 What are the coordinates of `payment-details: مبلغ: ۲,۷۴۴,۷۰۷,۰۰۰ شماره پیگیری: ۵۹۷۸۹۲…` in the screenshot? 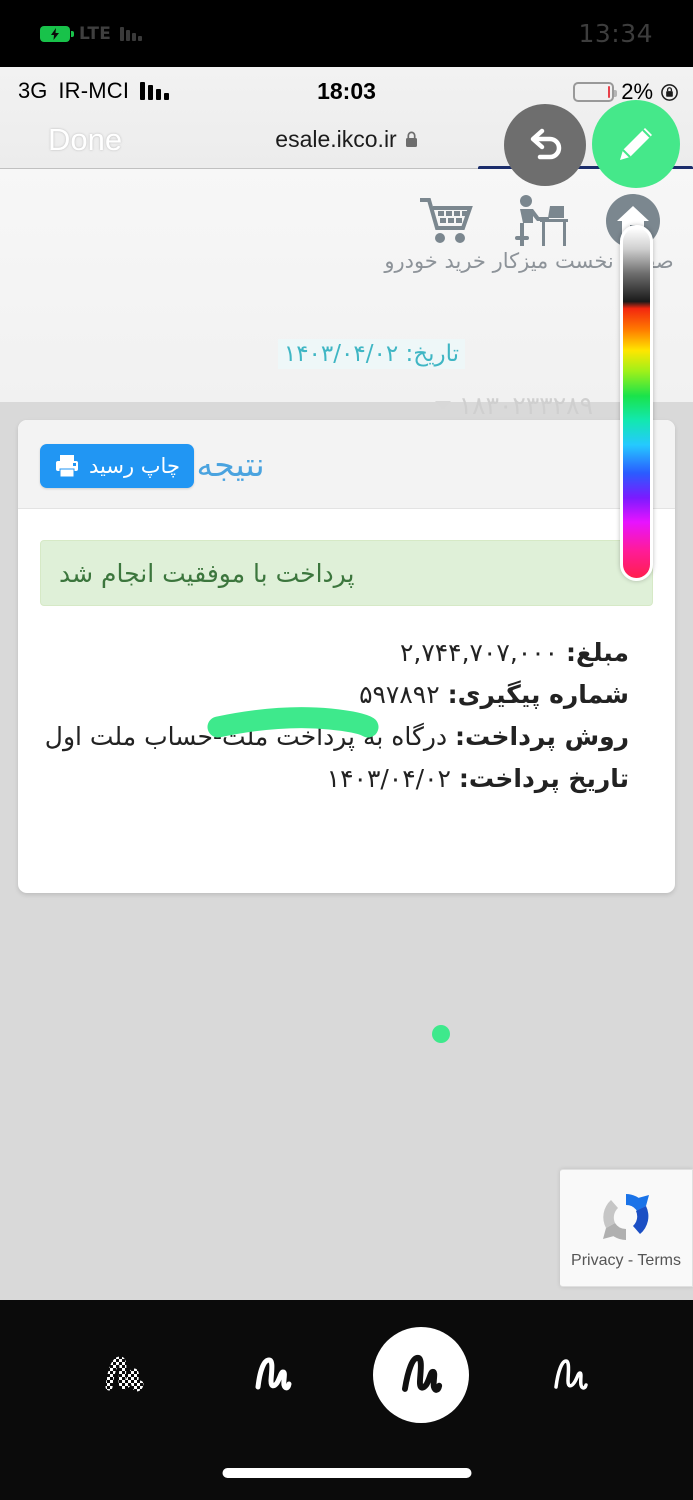 It's located at (346, 716).